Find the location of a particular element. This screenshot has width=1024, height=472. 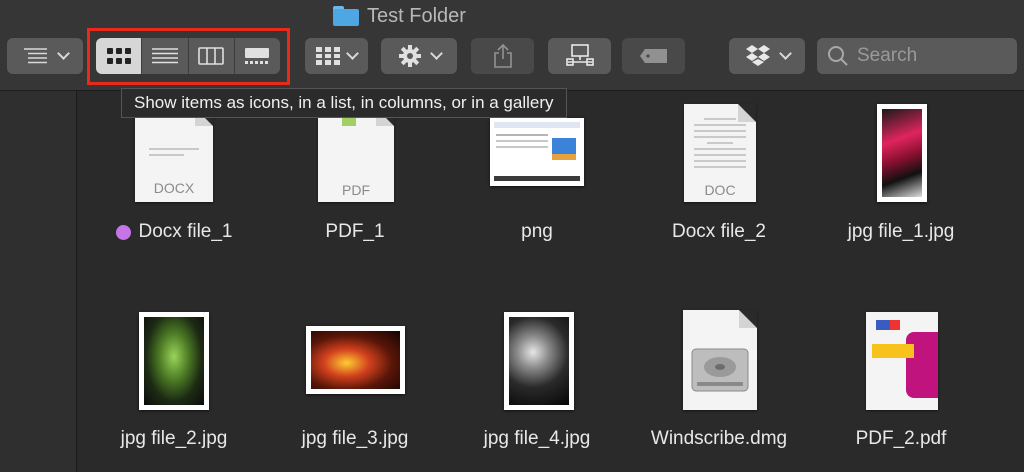

group-list-icon is located at coordinates (35, 56).